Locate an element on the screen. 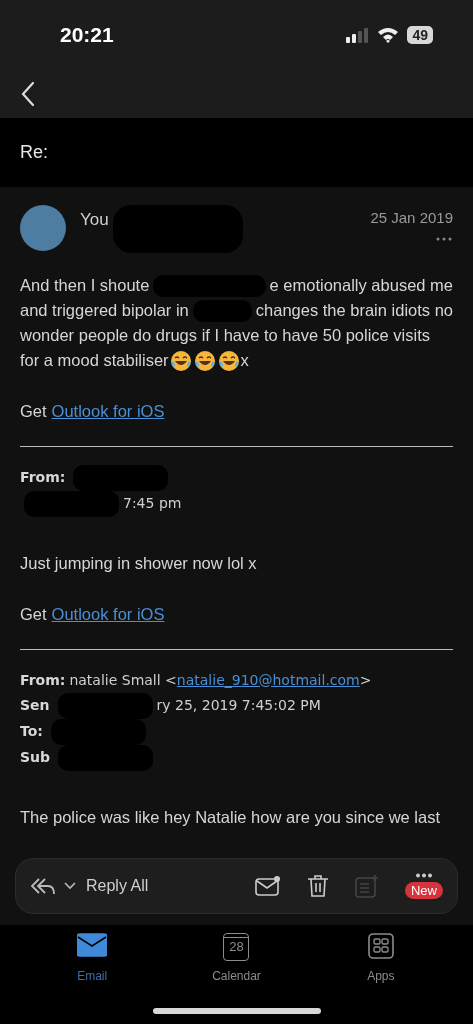 Image resolution: width=473 pixels, height=1024 pixels. calendar-icon: 28 is located at coordinates (236, 947).